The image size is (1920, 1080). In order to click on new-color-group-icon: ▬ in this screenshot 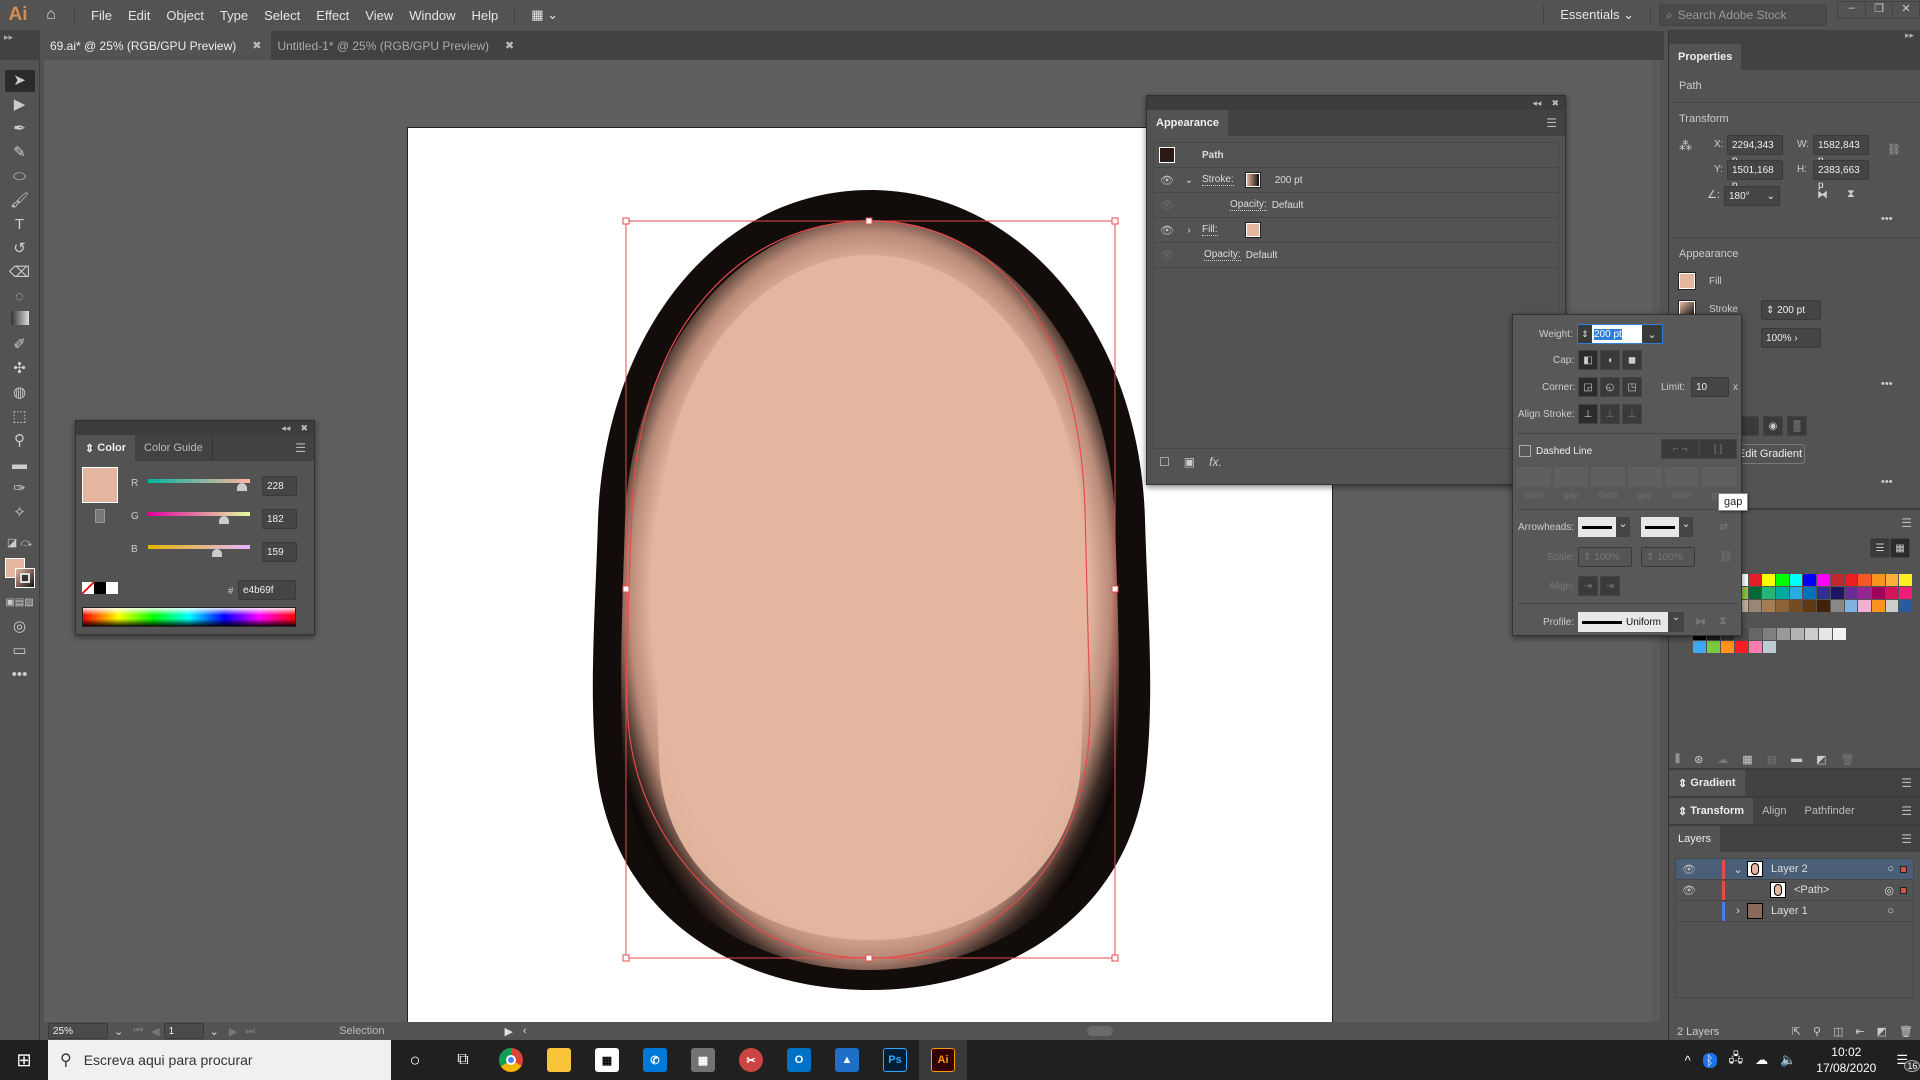, I will do `click(1796, 759)`.